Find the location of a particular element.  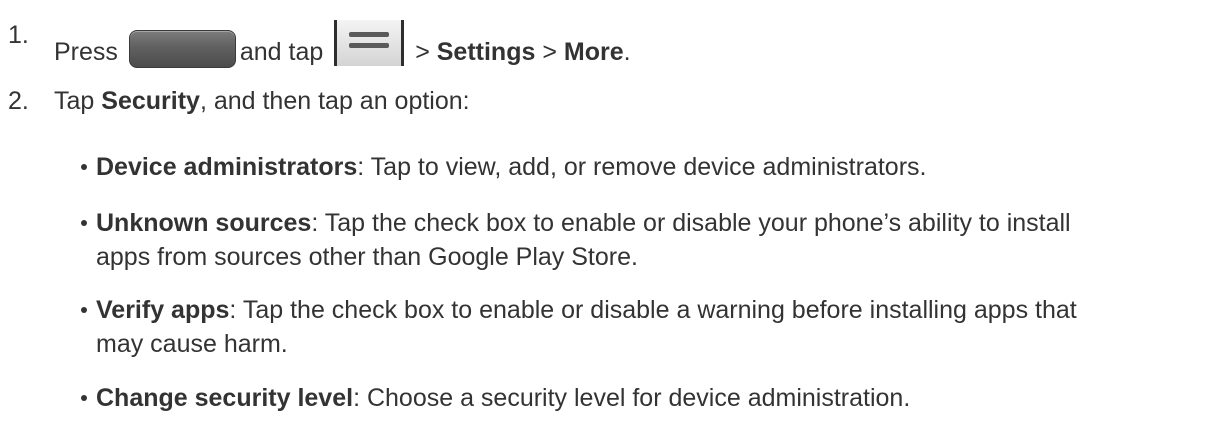

step-text: Press and tap > Settings > More. is located at coordinates (342, 44).